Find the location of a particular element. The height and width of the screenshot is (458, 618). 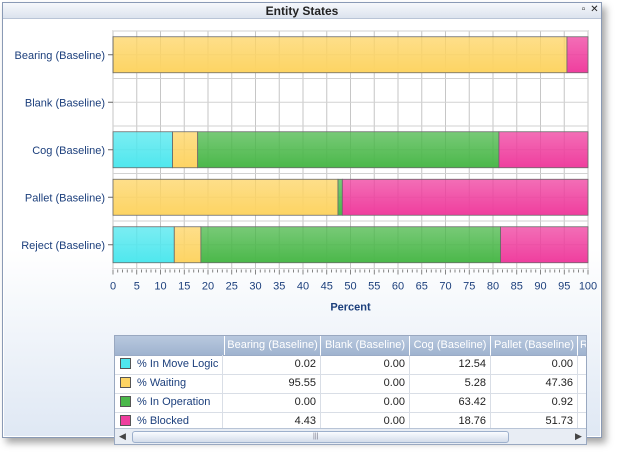

row-label: % Waiting is located at coordinates (169, 383).